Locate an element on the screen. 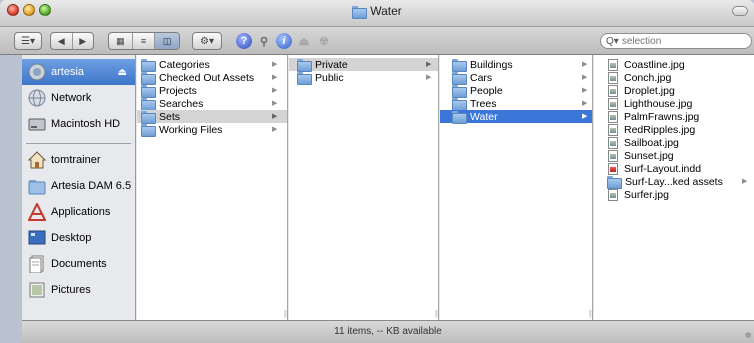 The width and height of the screenshot is (754, 343). list-item: RedRipples.jpg is located at coordinates (673, 129).